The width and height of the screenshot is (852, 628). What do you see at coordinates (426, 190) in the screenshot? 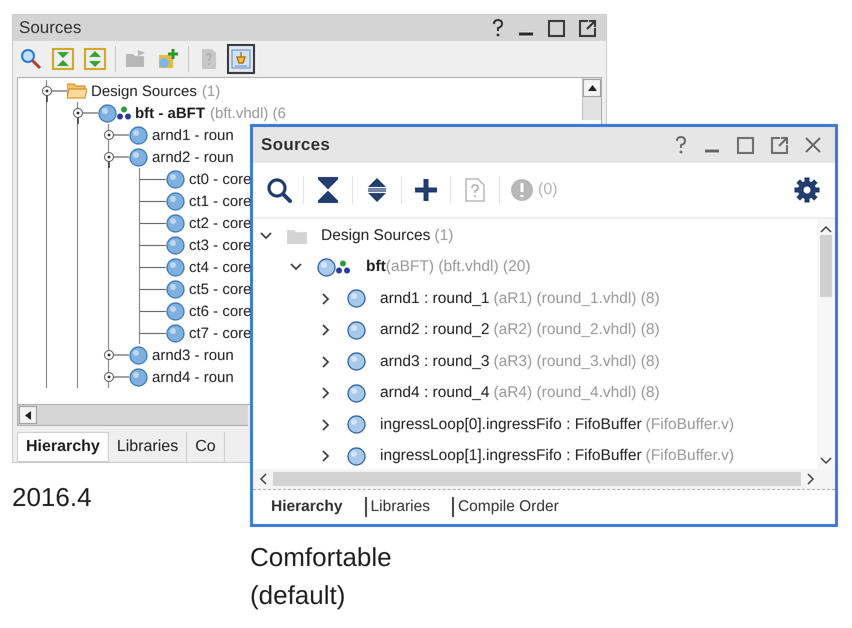
I see `plus-icon` at bounding box center [426, 190].